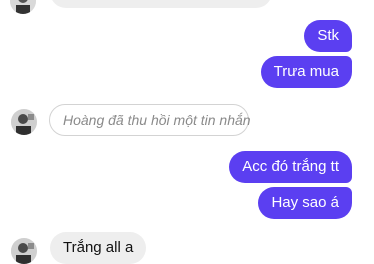 This screenshot has height=264, width=374. I want to click on recalled-message-notice: Hoàng đã thu hồi một tin nhắn, so click(150, 120).